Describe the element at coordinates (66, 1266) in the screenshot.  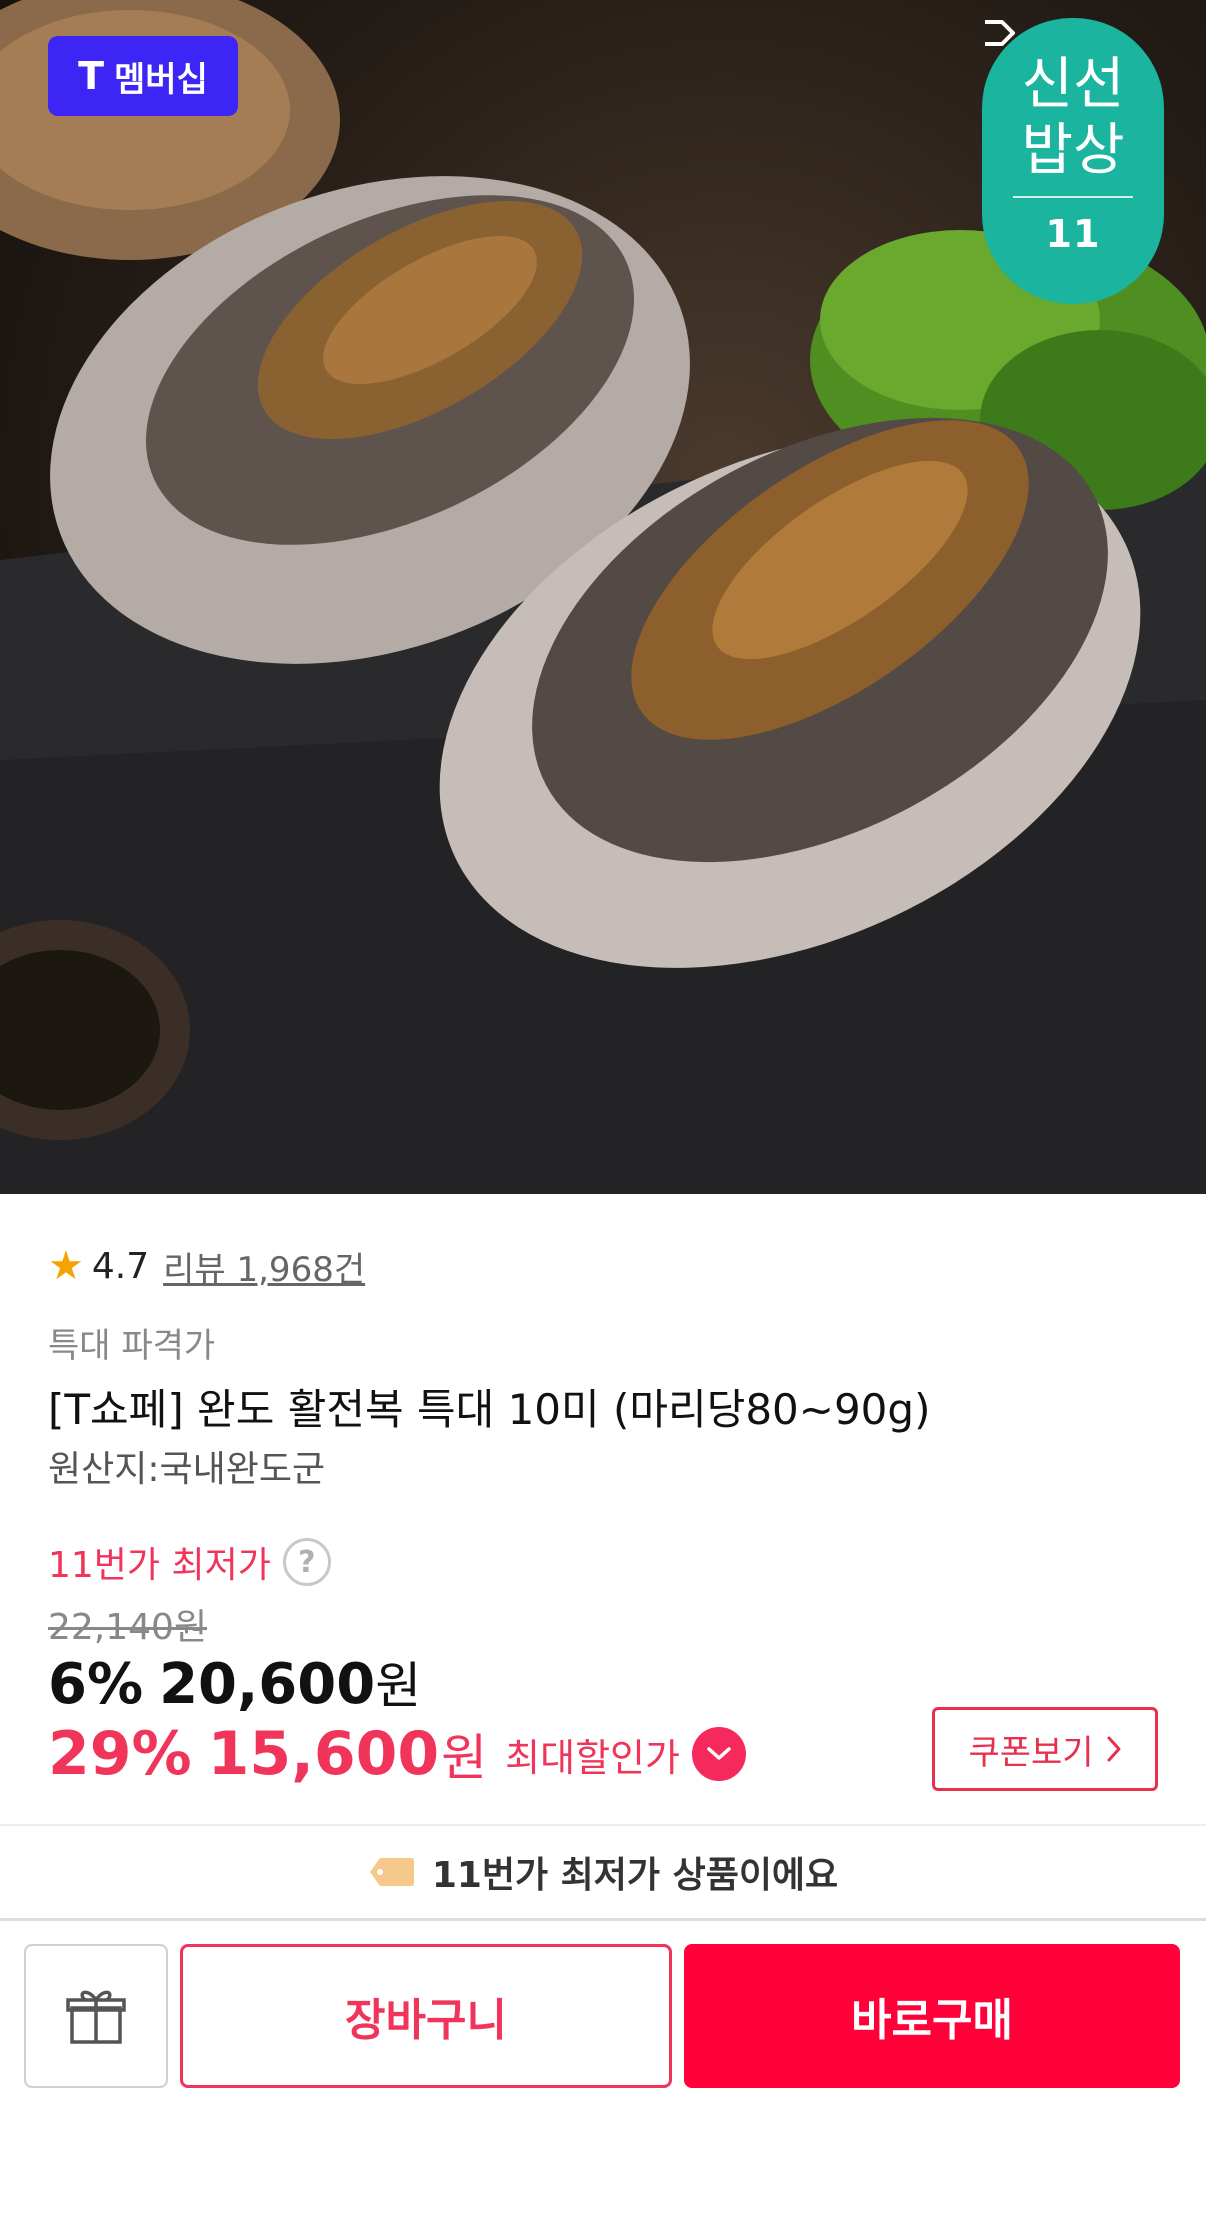
I see `star-icon: ★` at that location.